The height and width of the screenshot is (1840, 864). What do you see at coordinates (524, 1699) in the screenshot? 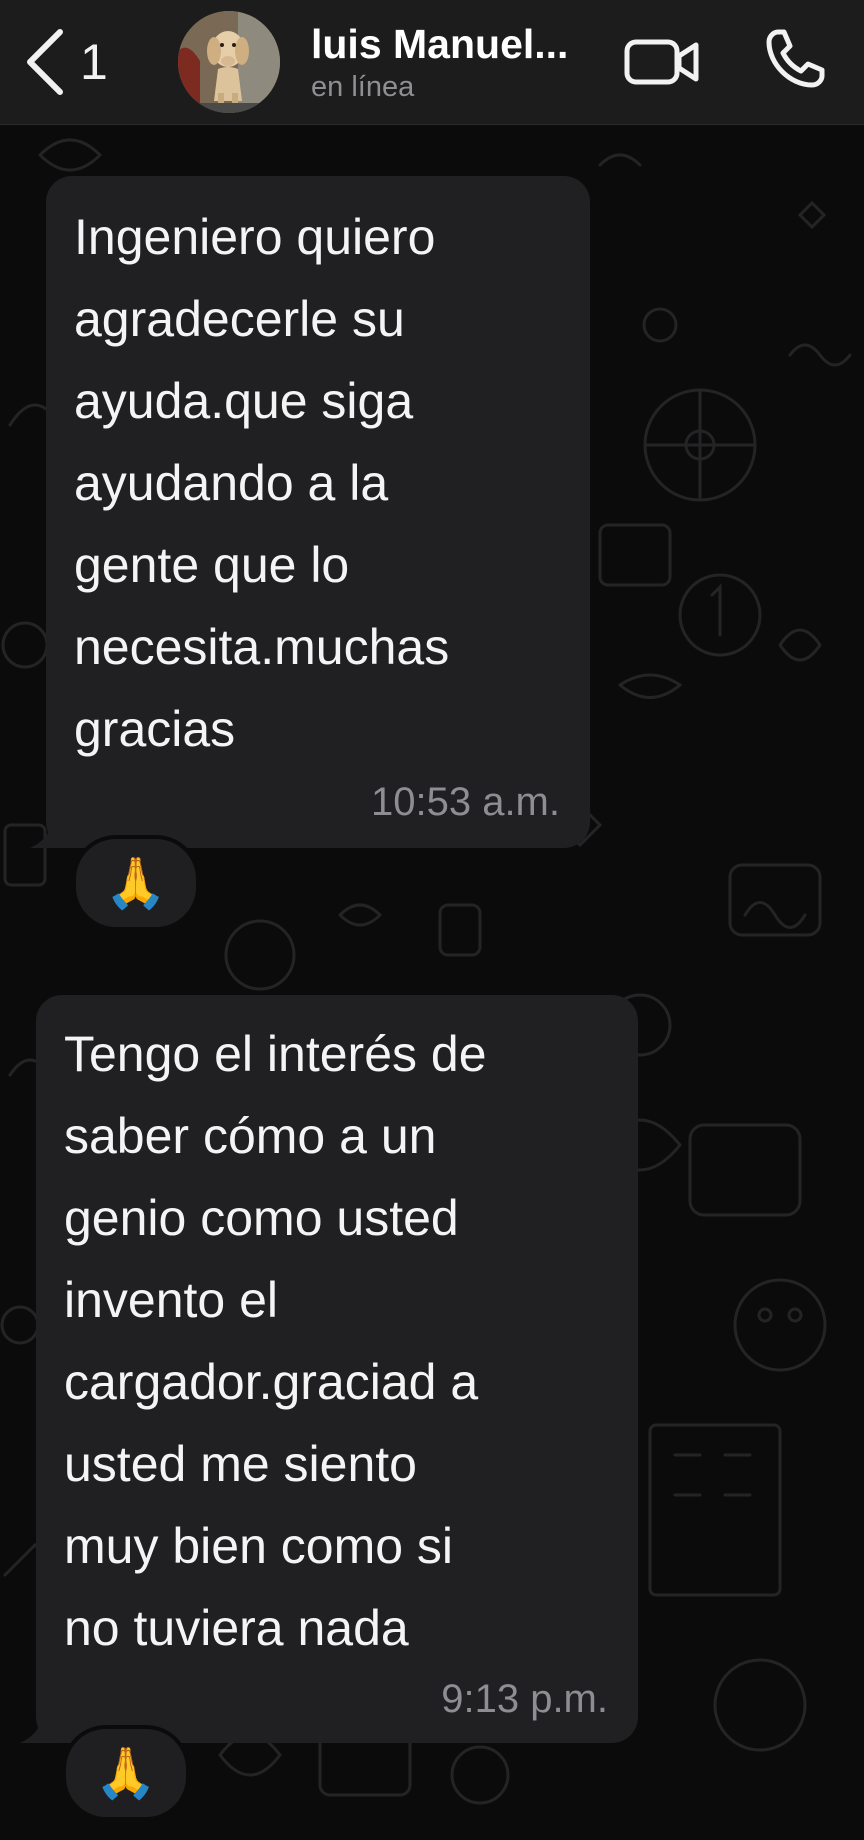
I see `message-timestamp: 9:13 p.m.` at bounding box center [524, 1699].